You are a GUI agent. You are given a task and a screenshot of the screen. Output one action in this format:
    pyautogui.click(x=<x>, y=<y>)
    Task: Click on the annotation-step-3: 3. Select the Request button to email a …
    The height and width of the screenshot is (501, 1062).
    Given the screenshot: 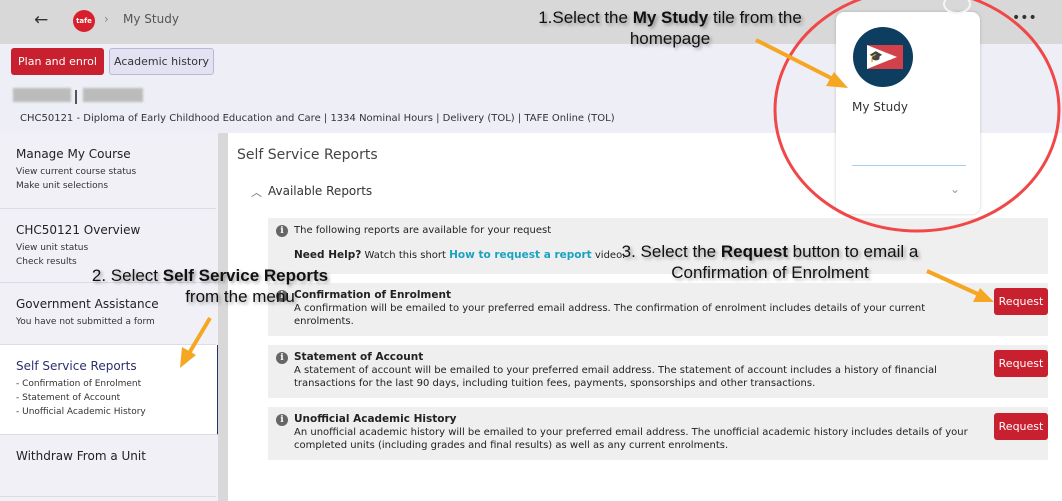 What is the action you would take?
    pyautogui.click(x=770, y=262)
    